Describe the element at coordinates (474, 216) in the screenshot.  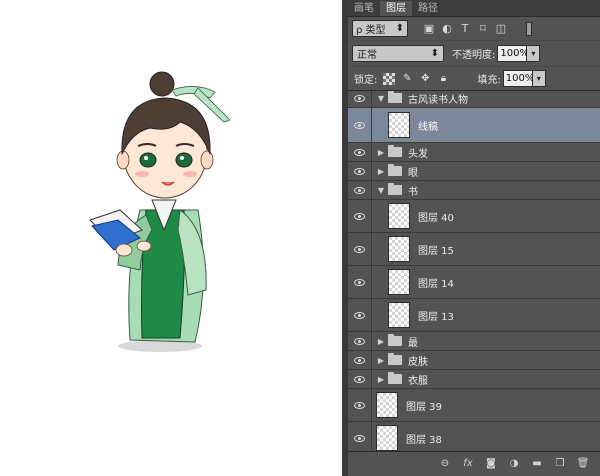
I see `layer-row: 图层 40` at that location.